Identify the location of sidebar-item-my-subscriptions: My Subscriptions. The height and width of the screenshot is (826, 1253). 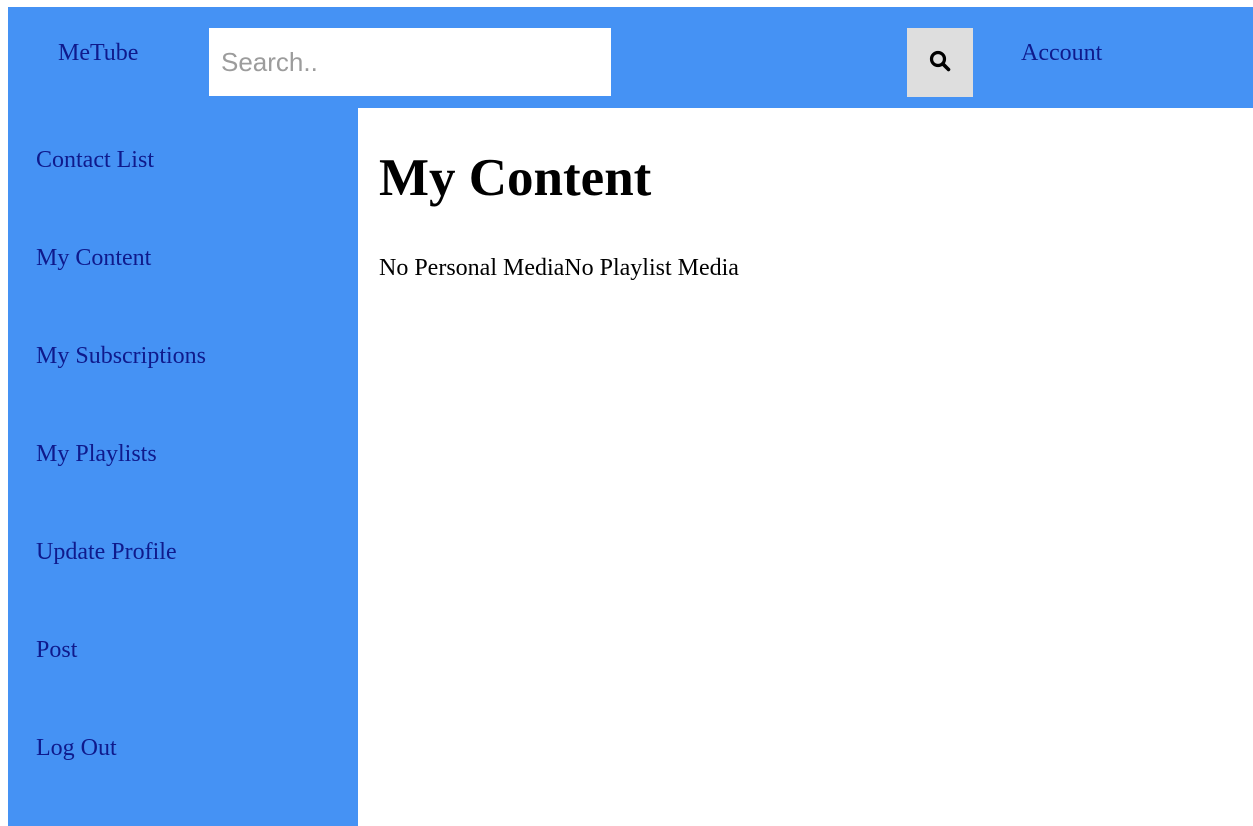
(121, 356).